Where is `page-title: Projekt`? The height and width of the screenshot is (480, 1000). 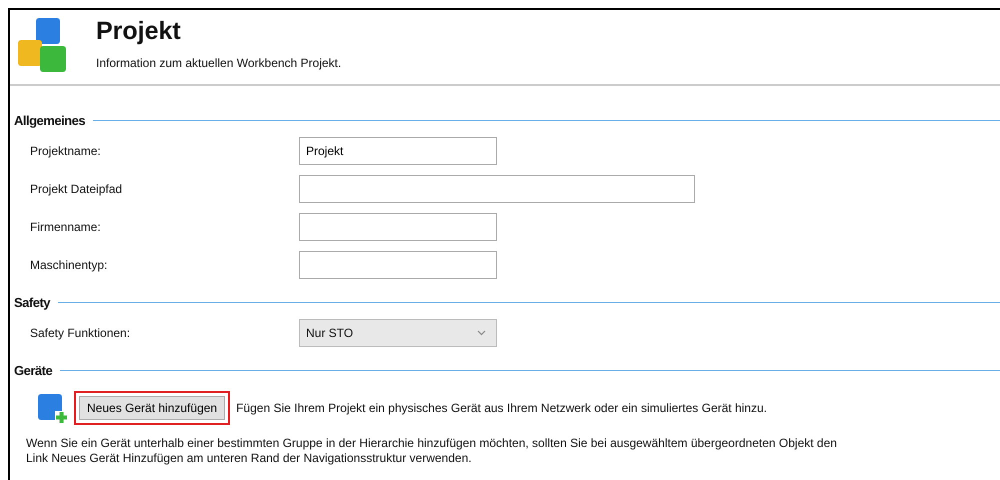
page-title: Projekt is located at coordinates (139, 31).